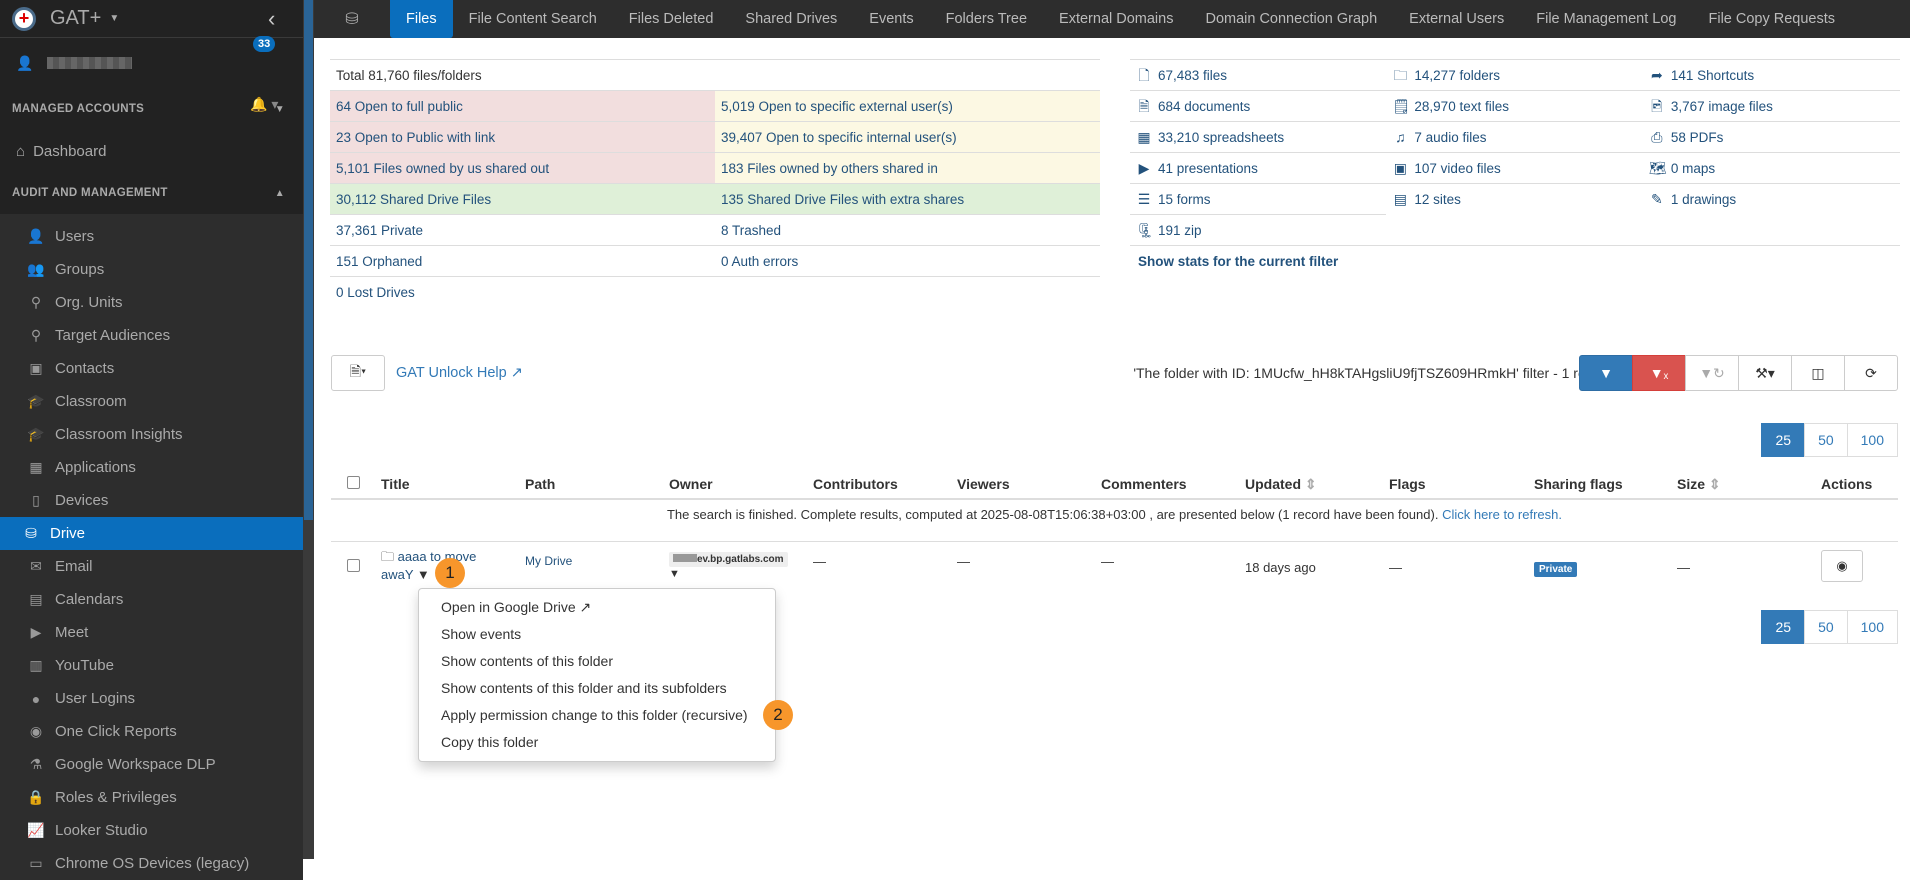 Image resolution: width=1910 pixels, height=880 pixels. What do you see at coordinates (791, 19) in the screenshot?
I see `tab-shared-drives: Shared Drives` at bounding box center [791, 19].